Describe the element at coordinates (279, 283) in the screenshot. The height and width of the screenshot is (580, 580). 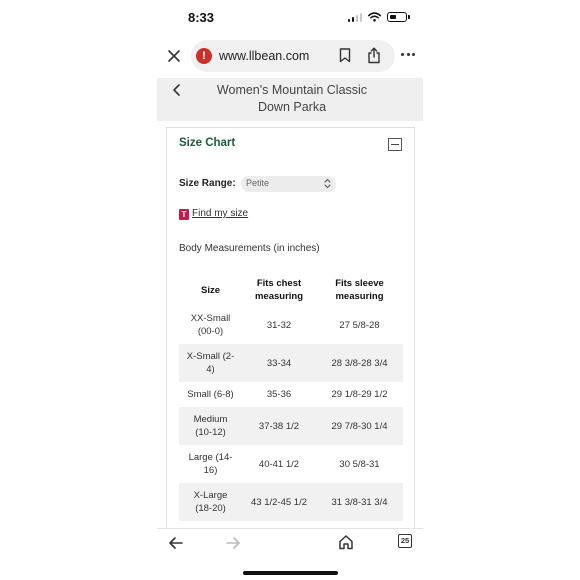
I see `column-header-chest-line1: Fits chest` at that location.